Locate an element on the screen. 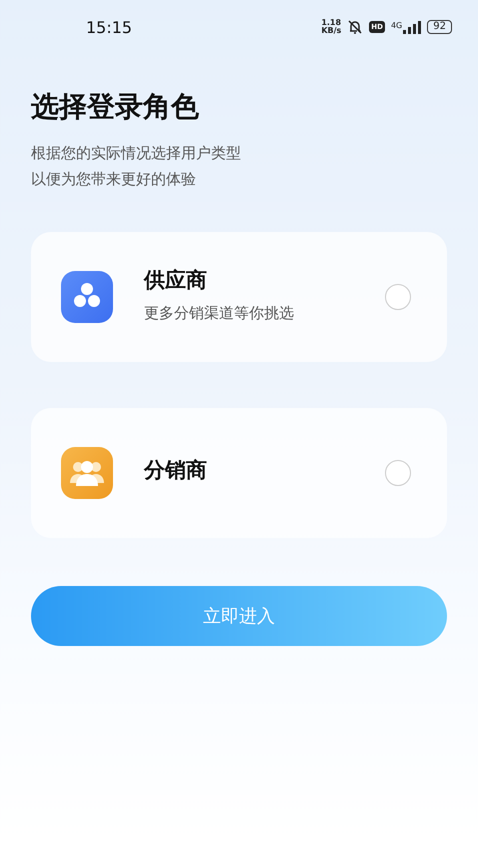 This screenshot has width=478, height=850. role-name: 供应商 is located at coordinates (176, 280).